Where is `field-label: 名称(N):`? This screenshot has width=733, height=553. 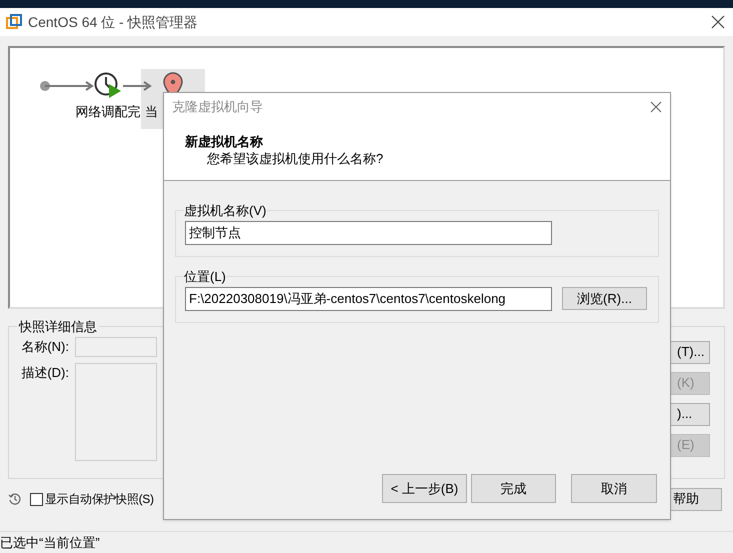
field-label: 名称(N): is located at coordinates (45, 347).